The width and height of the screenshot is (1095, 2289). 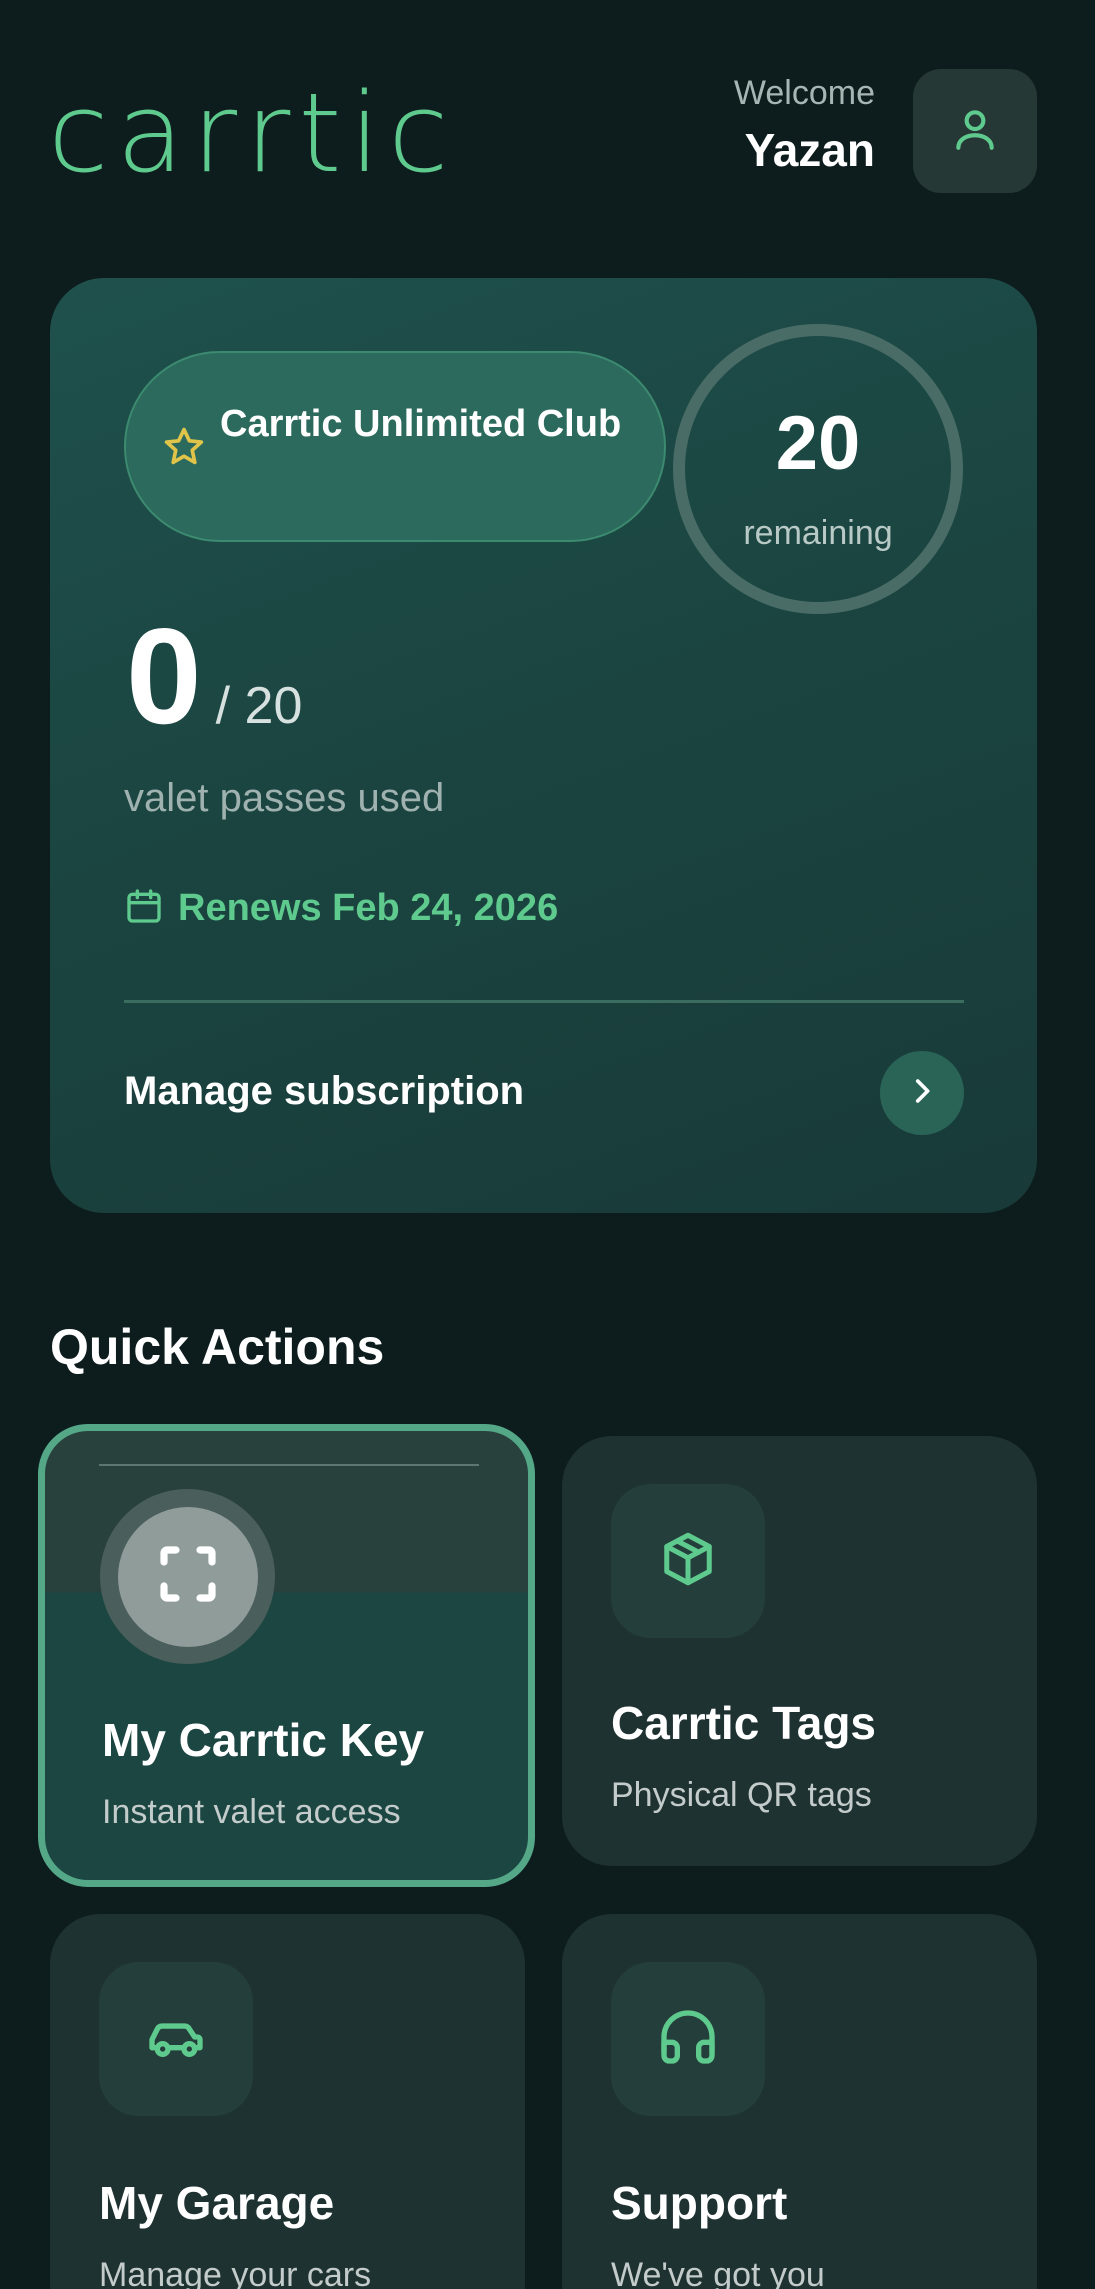 I want to click on user-icon, so click(x=975, y=131).